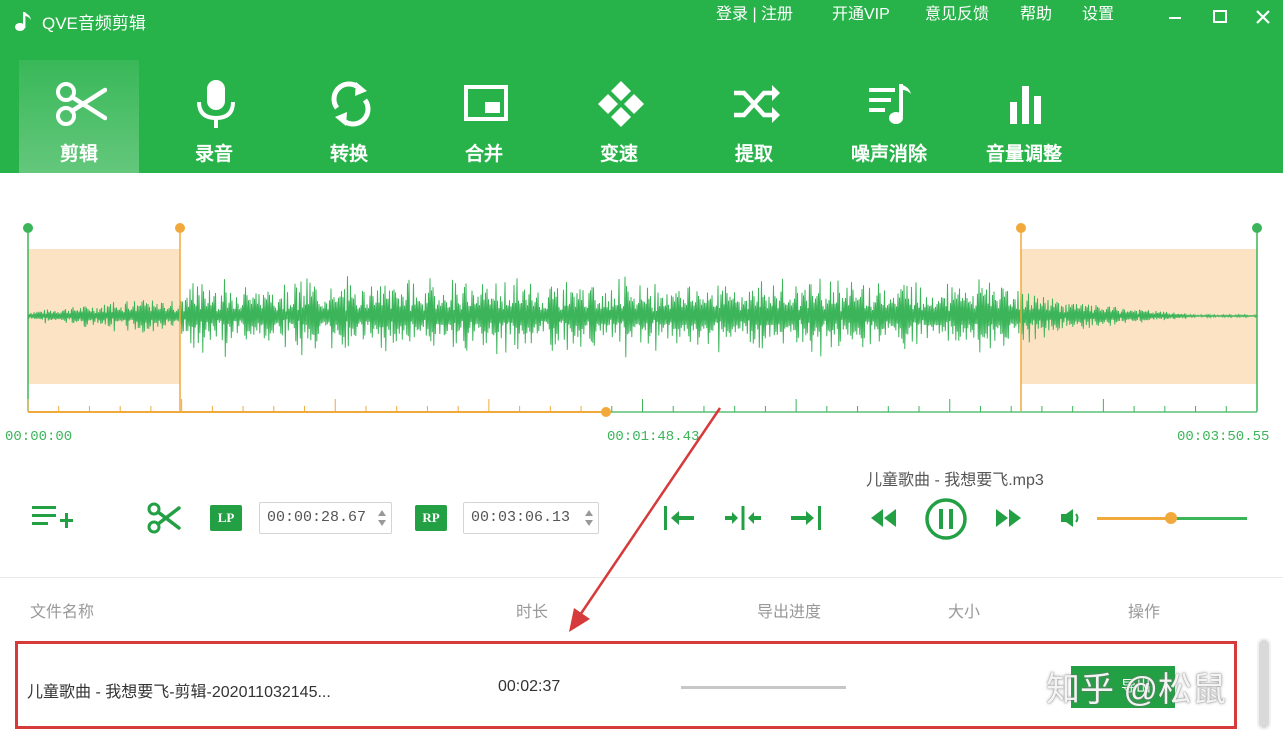 Image resolution: width=1283 pixels, height=738 pixels. What do you see at coordinates (618, 154) in the screenshot?
I see `tab-speed-label: 变速` at bounding box center [618, 154].